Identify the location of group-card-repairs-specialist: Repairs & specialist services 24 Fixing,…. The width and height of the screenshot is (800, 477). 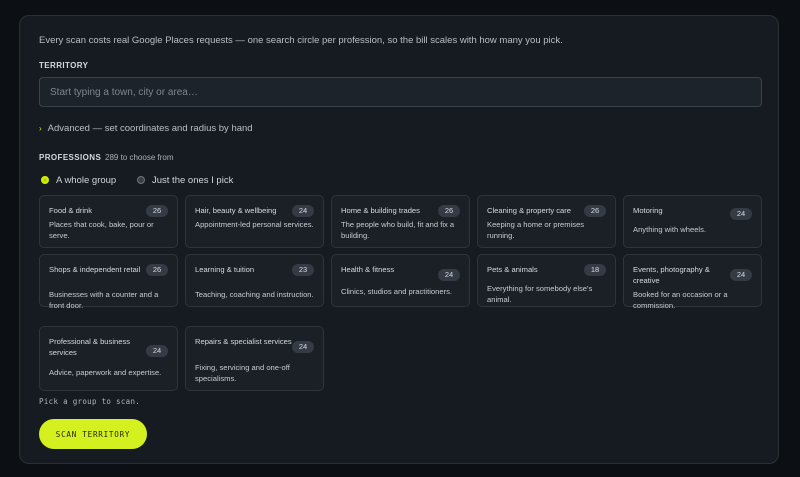
(254, 358).